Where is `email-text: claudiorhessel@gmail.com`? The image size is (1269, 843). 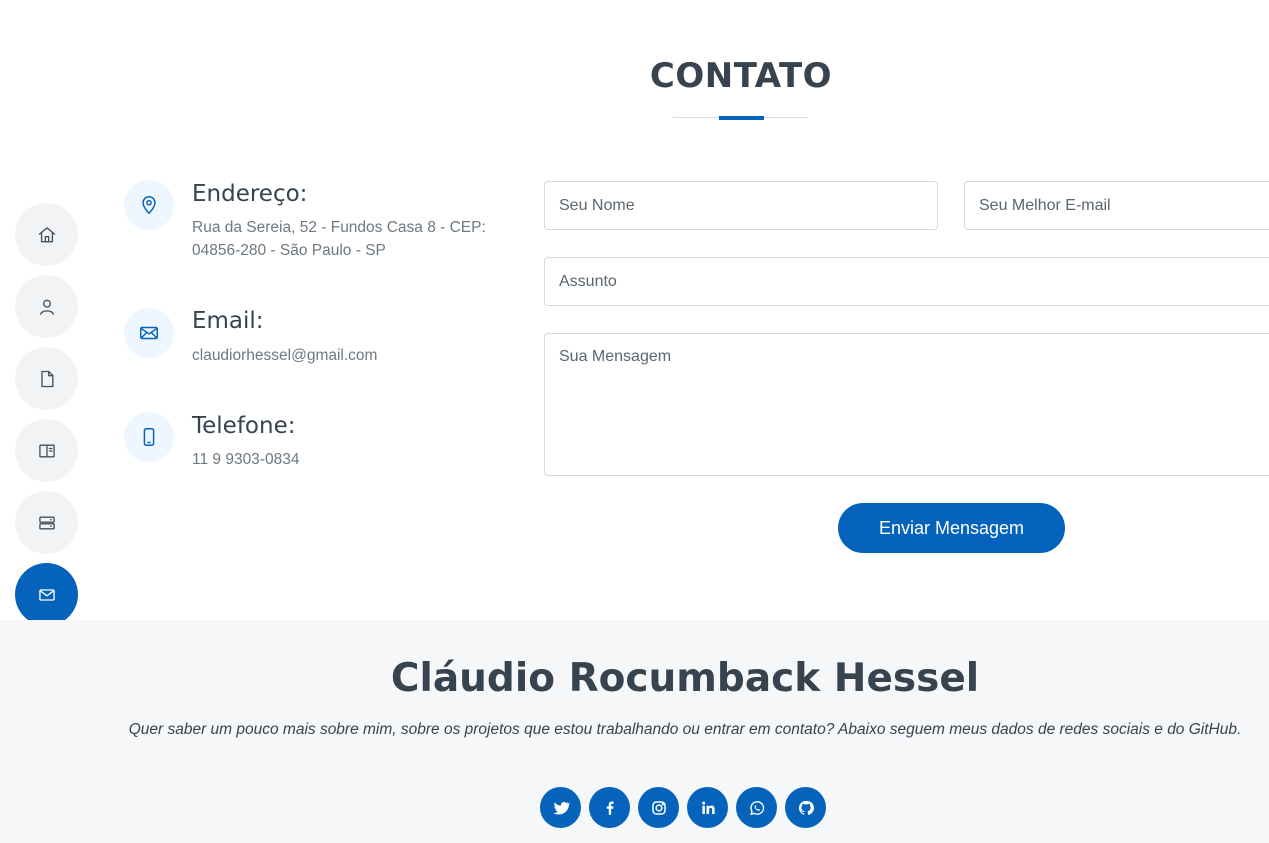
email-text: claudiorhessel@gmail.com is located at coordinates (285, 355).